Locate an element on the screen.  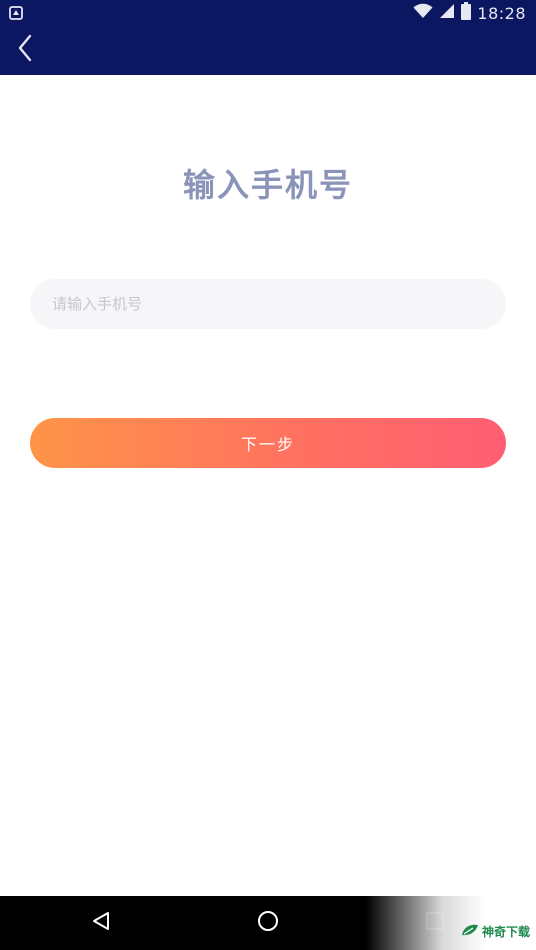
nav-recent-apps-button is located at coordinates (435, 923).